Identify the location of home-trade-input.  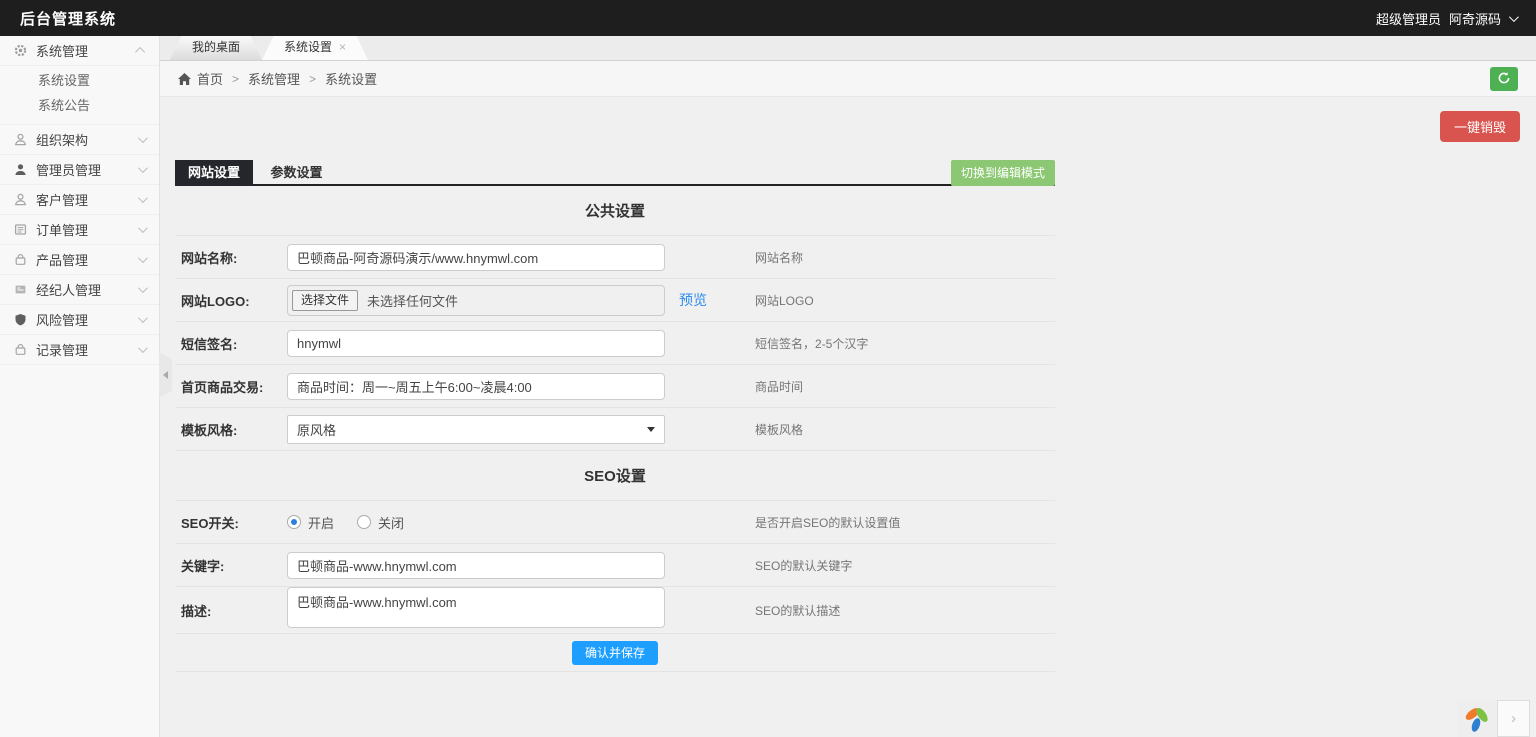
(476, 386).